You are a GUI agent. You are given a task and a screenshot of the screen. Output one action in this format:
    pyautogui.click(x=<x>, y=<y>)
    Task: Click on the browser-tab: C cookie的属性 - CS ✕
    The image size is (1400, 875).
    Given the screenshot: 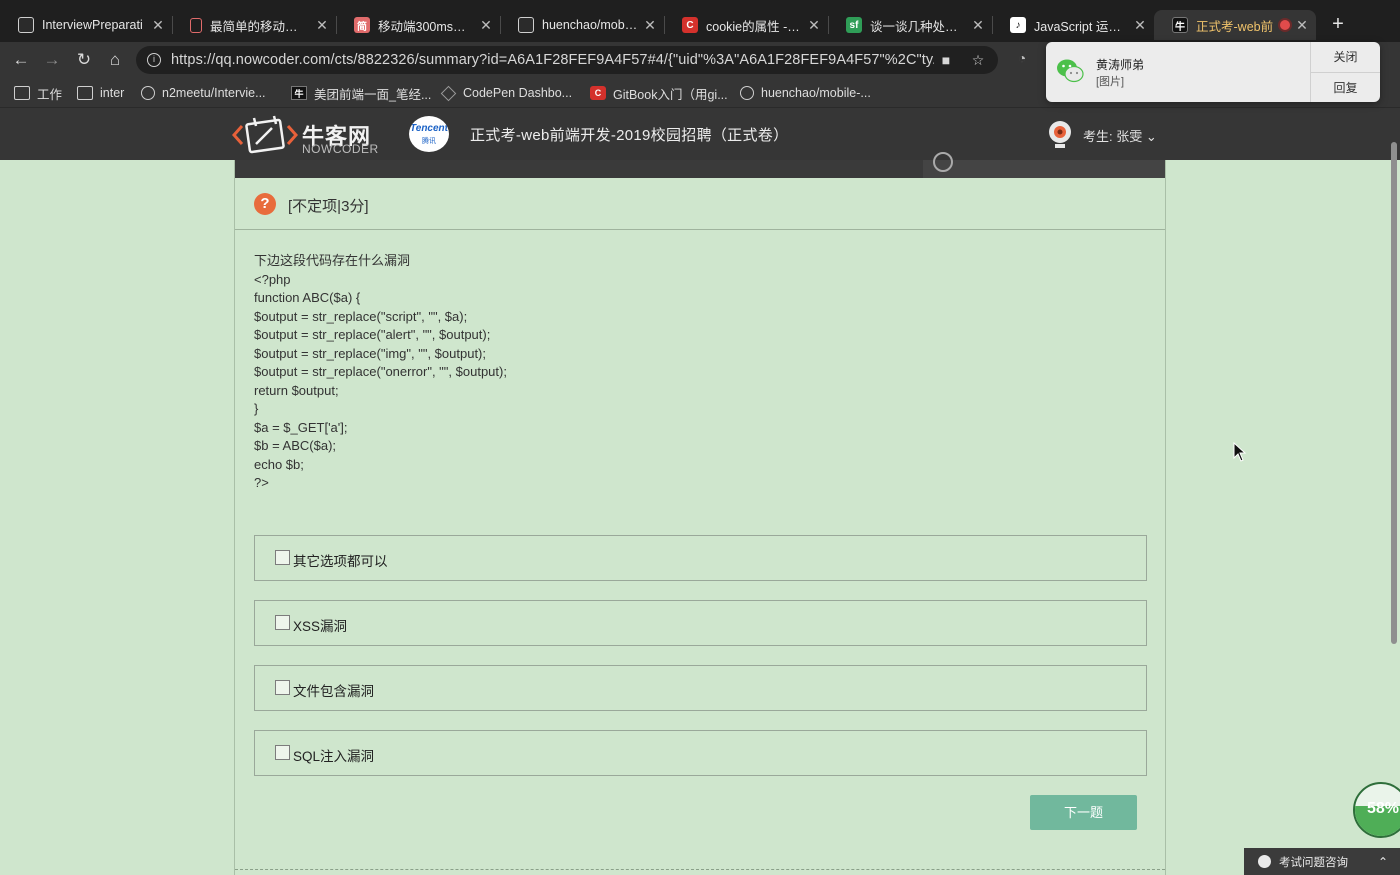 What is the action you would take?
    pyautogui.click(x=746, y=25)
    